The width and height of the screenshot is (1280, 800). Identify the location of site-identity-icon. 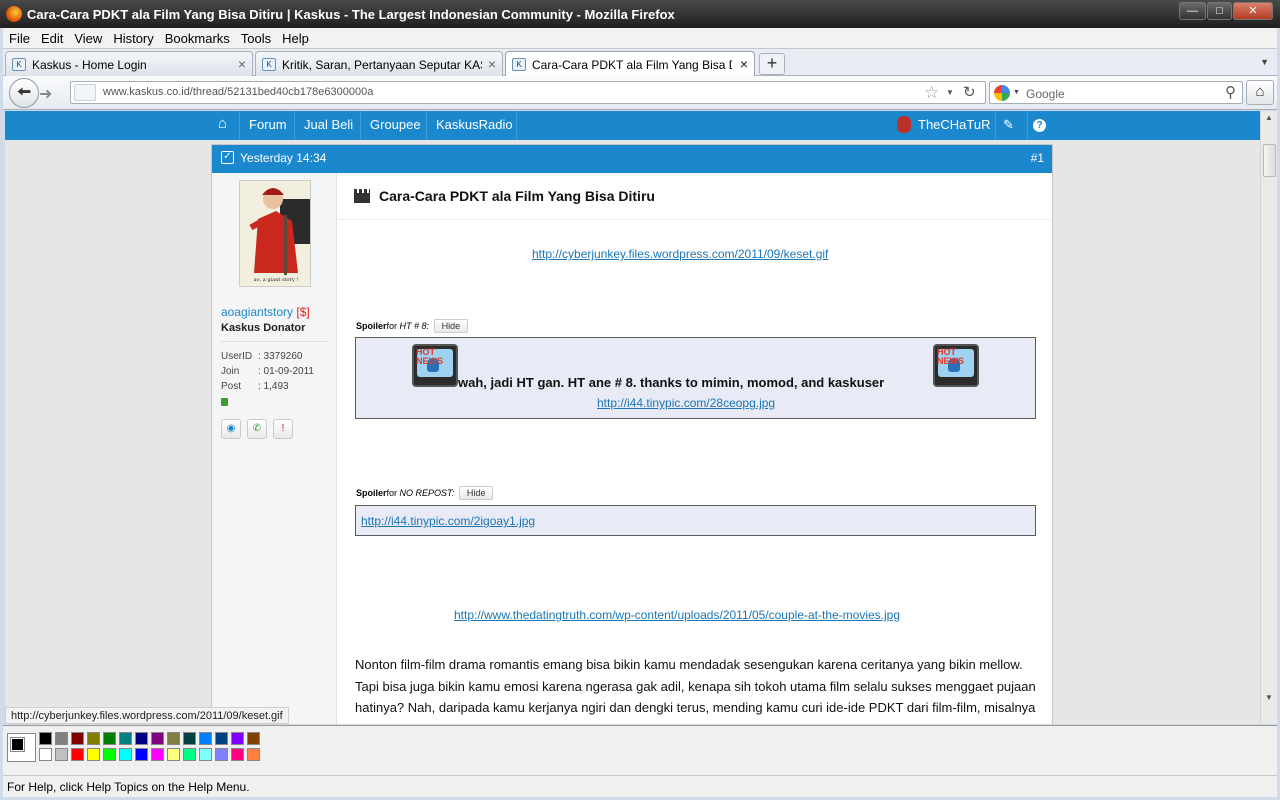
(85, 92).